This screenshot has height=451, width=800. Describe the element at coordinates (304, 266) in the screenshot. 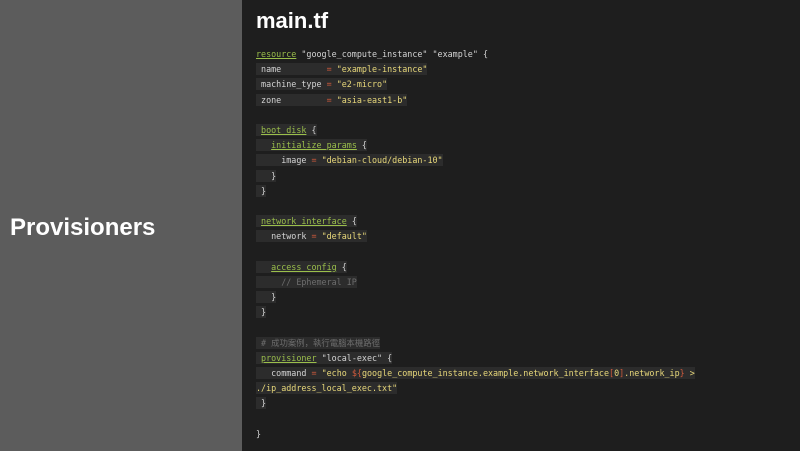

I see `code-keyword: access_config` at that location.